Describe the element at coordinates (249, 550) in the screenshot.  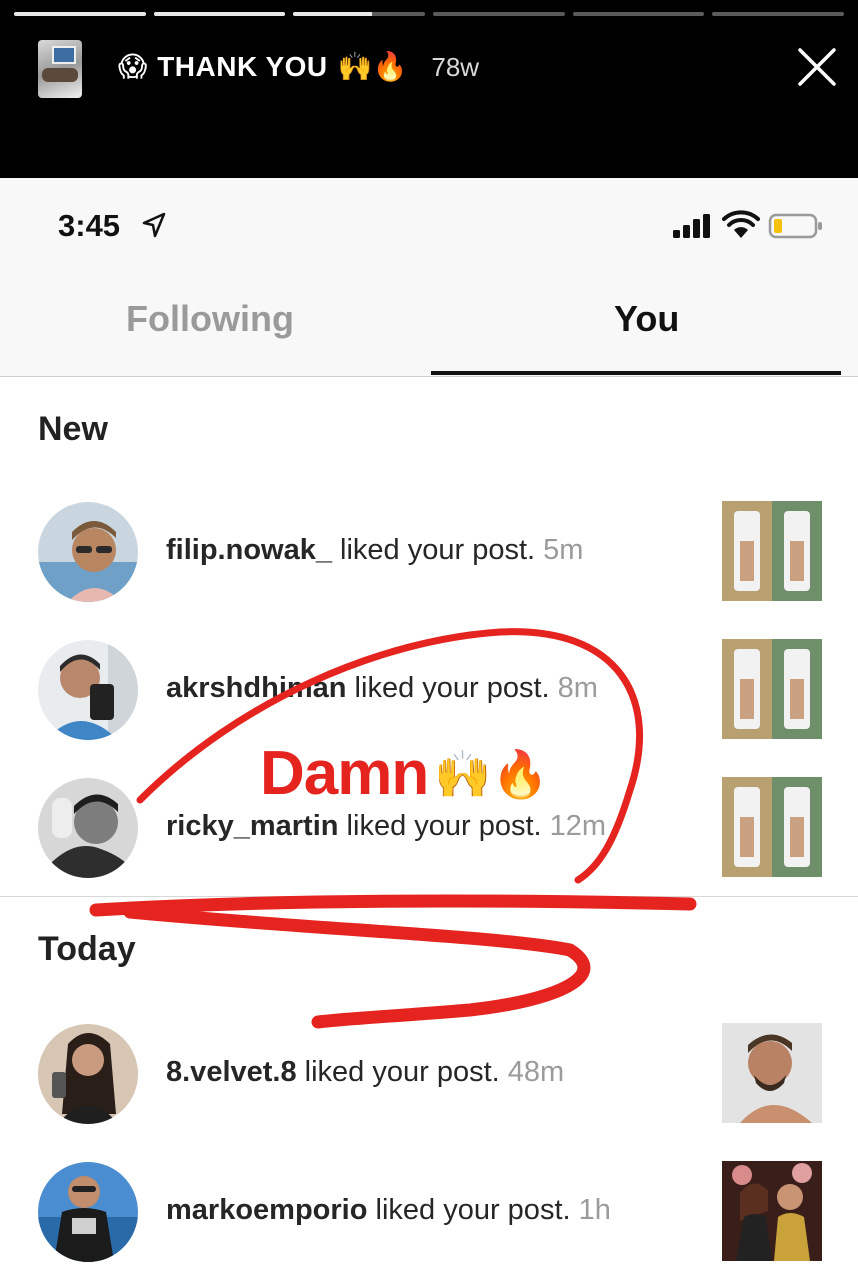
I see `username: filip.nowak_` at that location.